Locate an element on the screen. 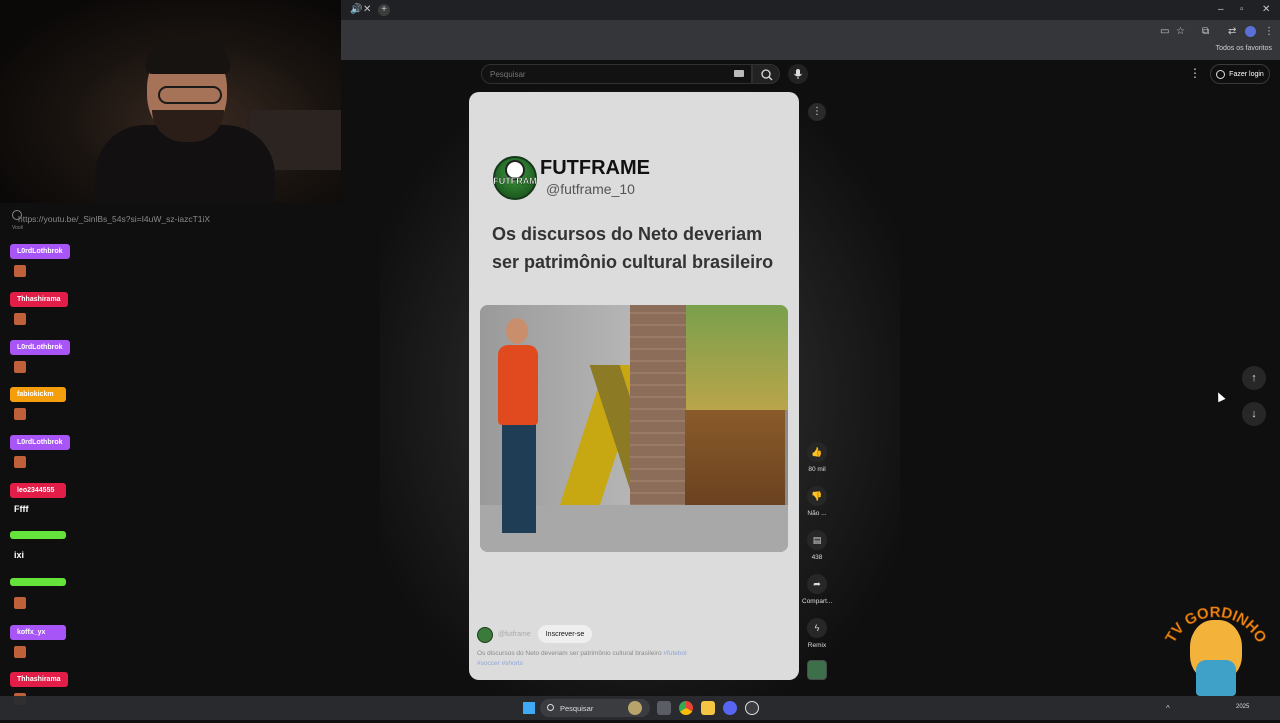 The height and width of the screenshot is (723, 1280). remix-icon: ϟ is located at coordinates (817, 628).